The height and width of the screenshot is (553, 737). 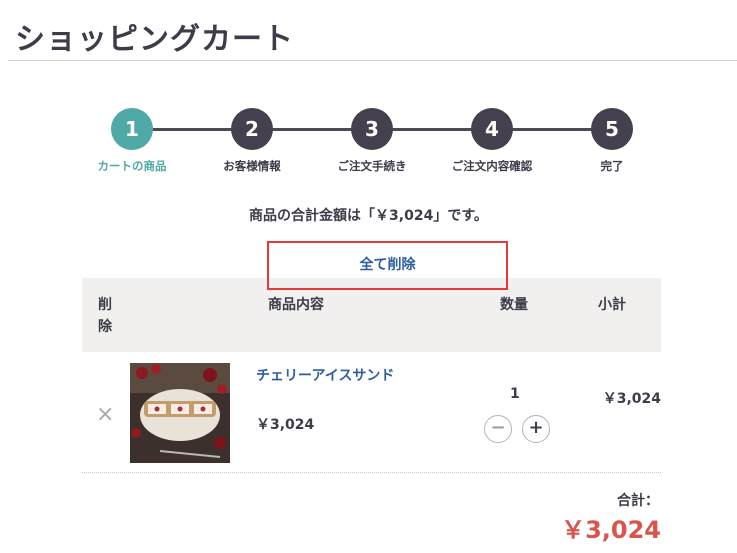 What do you see at coordinates (515, 394) in the screenshot?
I see `quantity-value: 1` at bounding box center [515, 394].